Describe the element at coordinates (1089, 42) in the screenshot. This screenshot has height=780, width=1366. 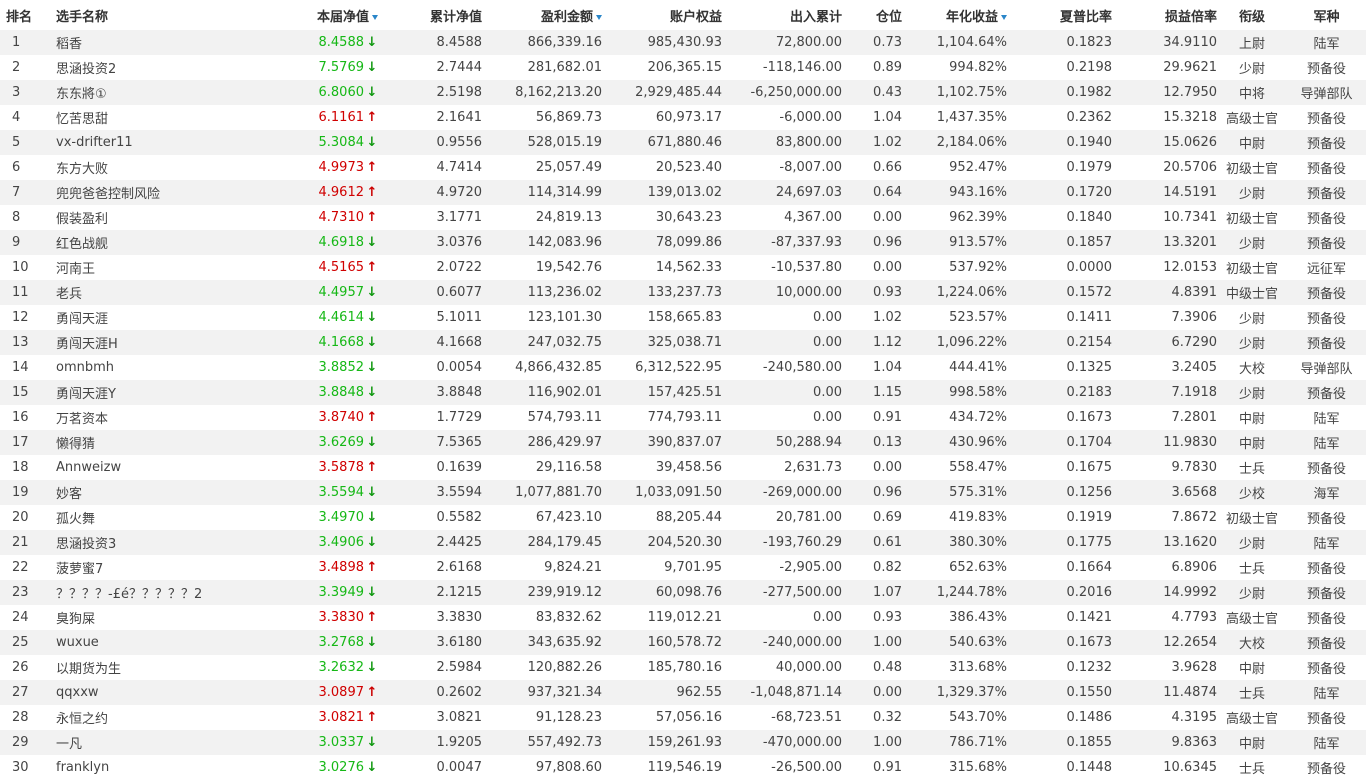
I see `sharpe-cell: 0.1823` at that location.